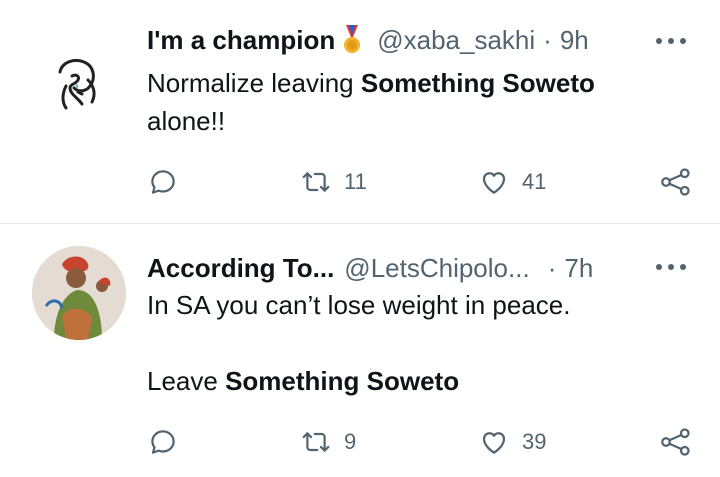 Image resolution: width=720 pixels, height=477 pixels. I want to click on tweet-actions: 9 39, so click(420, 442).